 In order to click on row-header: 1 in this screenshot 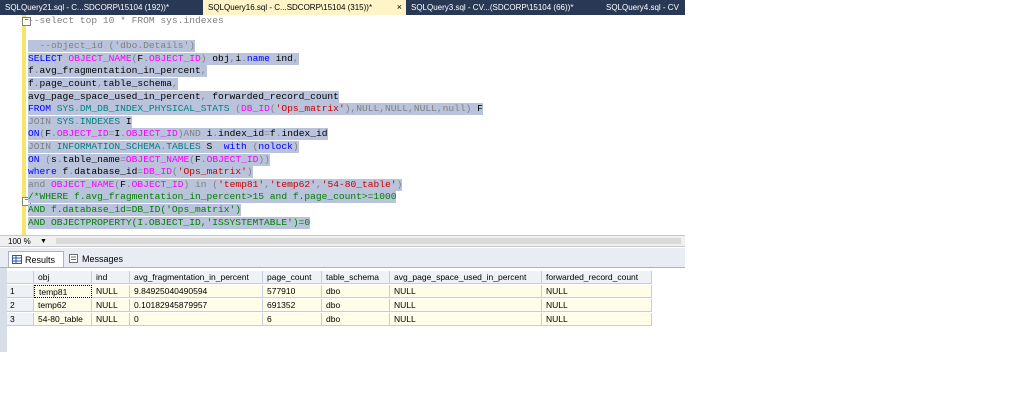, I will do `click(20, 291)`.